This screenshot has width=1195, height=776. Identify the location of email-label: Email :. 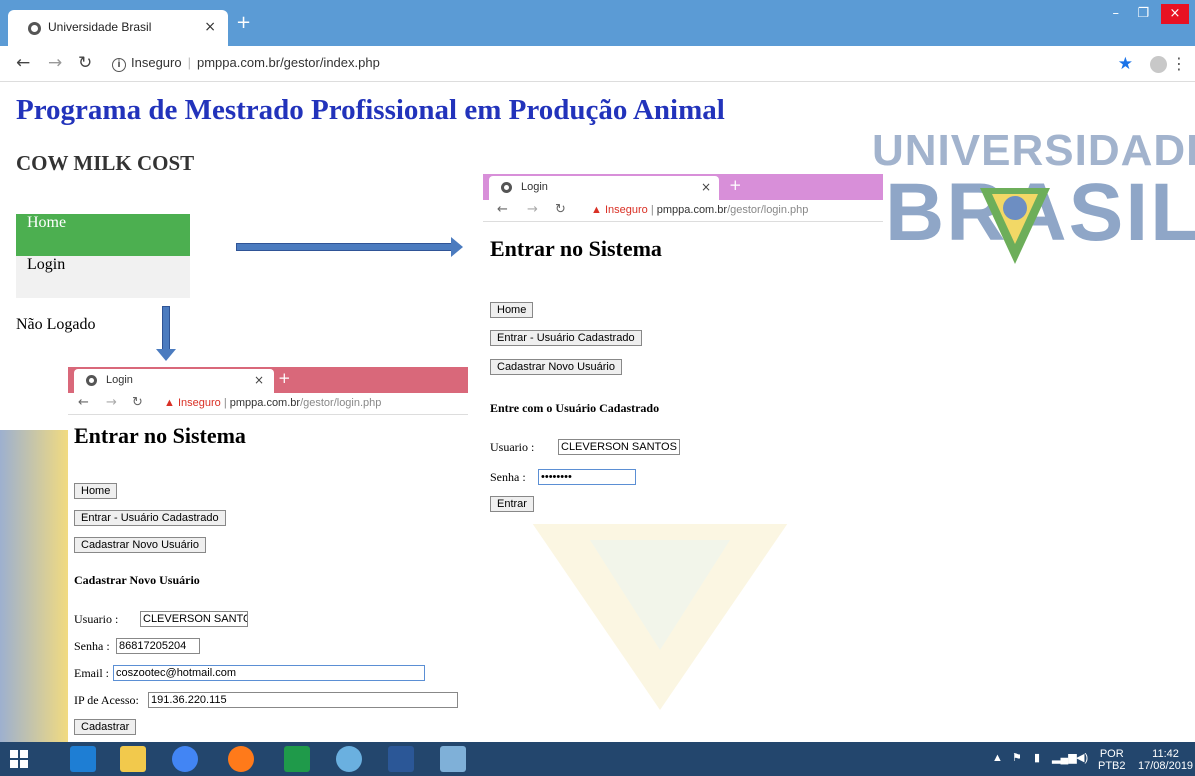
(91, 673).